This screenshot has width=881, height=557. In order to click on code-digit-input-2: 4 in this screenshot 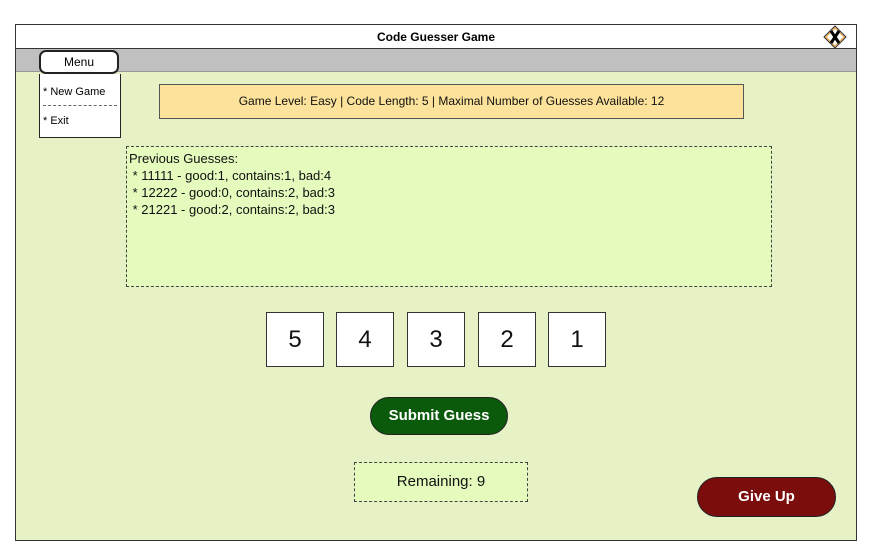, I will do `click(365, 339)`.